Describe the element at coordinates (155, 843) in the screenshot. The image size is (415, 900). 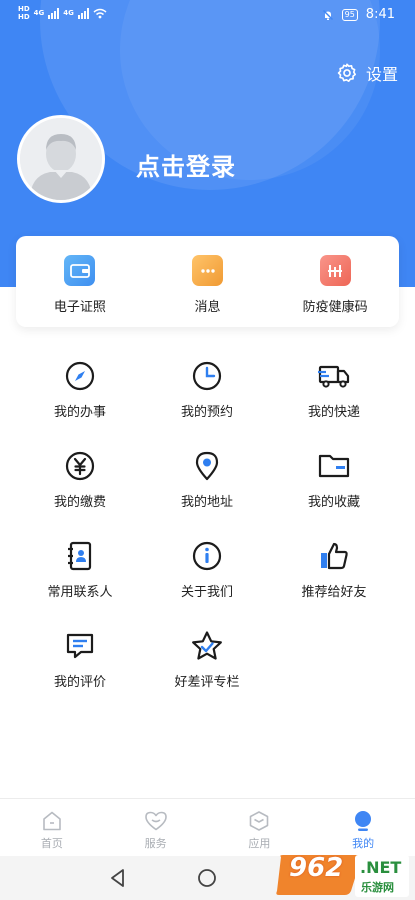
I see `tab-label: 服务` at that location.